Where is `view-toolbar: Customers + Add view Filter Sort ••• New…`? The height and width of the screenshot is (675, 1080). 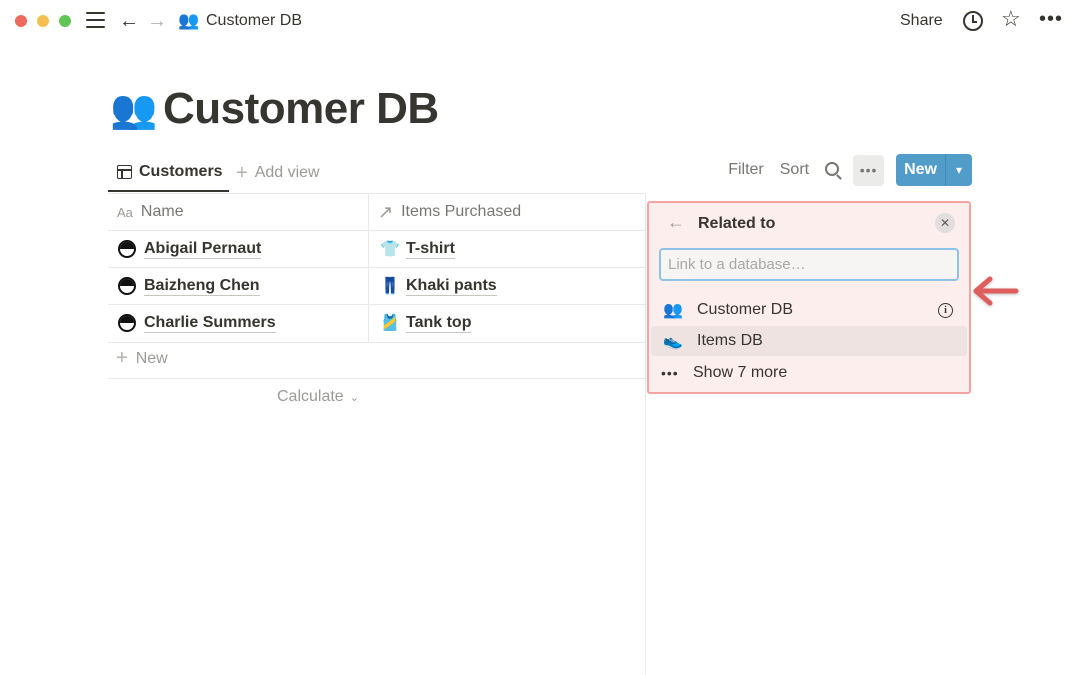
view-toolbar: Customers + Add view Filter Sort ••• New… is located at coordinates (540, 174).